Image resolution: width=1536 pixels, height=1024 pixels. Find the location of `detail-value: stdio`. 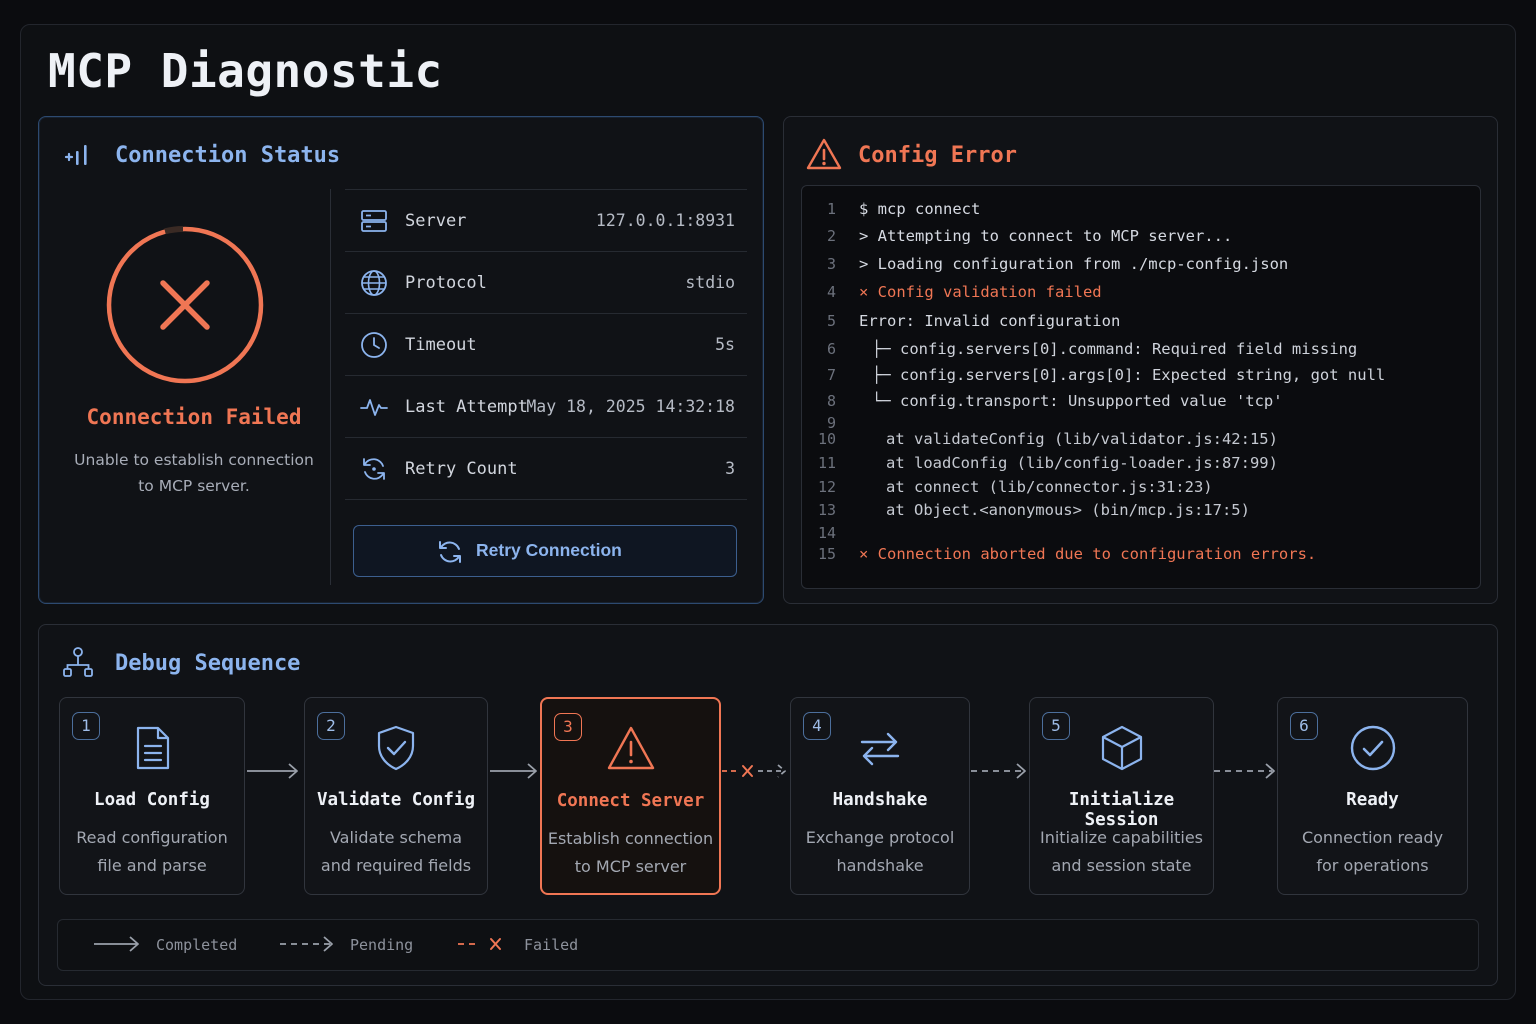

detail-value: stdio is located at coordinates (710, 282).